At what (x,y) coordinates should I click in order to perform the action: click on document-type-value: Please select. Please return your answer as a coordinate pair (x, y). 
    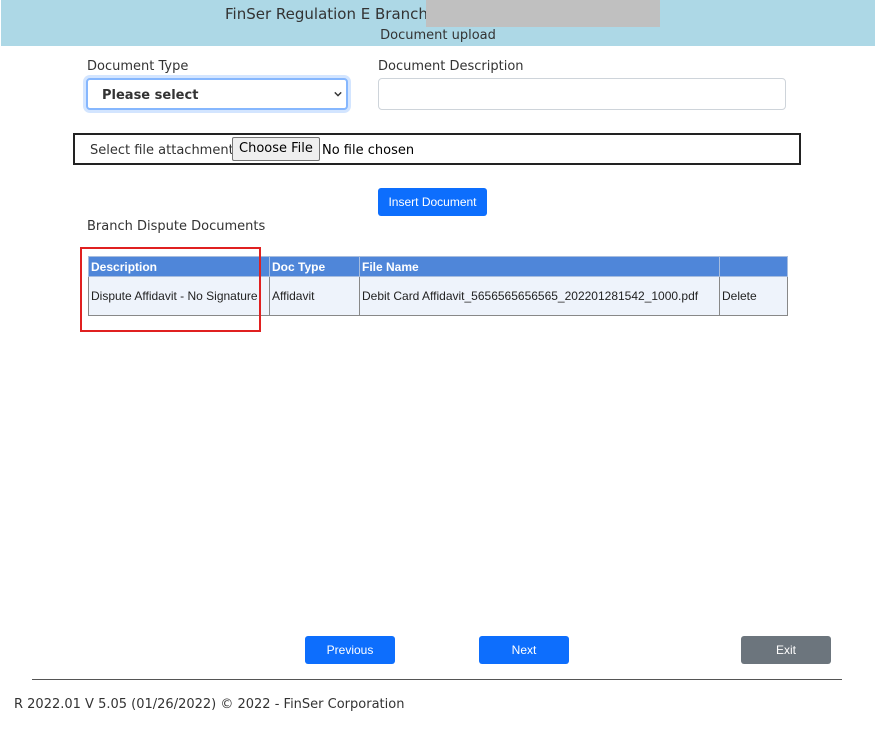
    Looking at the image, I should click on (150, 95).